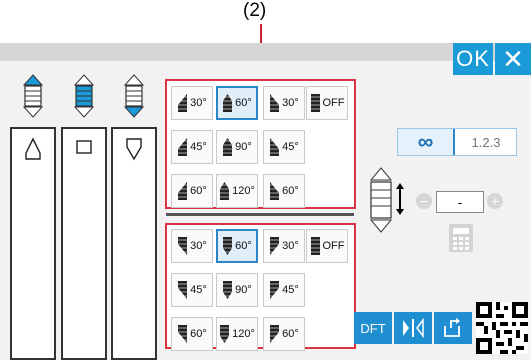 This screenshot has width=531, height=360. I want to click on return-icon, so click(452, 327).